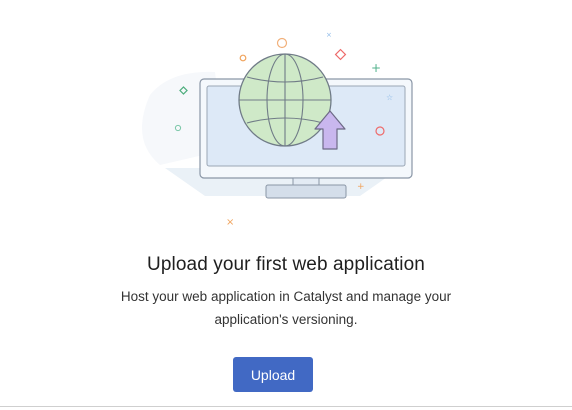 The height and width of the screenshot is (410, 572). Describe the element at coordinates (286, 319) in the screenshot. I see `description-line-2: application's versioning.` at that location.